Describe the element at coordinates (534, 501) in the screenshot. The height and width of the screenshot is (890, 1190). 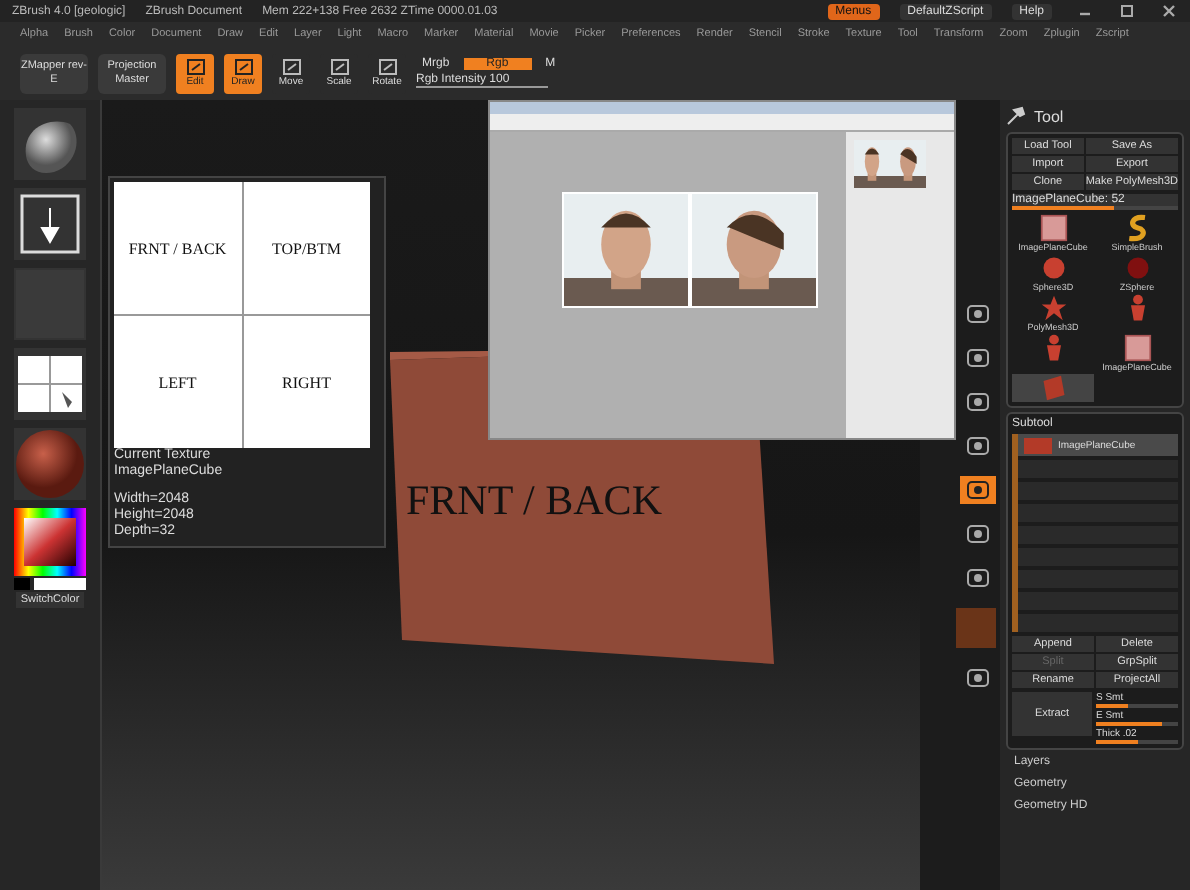
I see `model-texture-label: FRNT / BACK` at that location.